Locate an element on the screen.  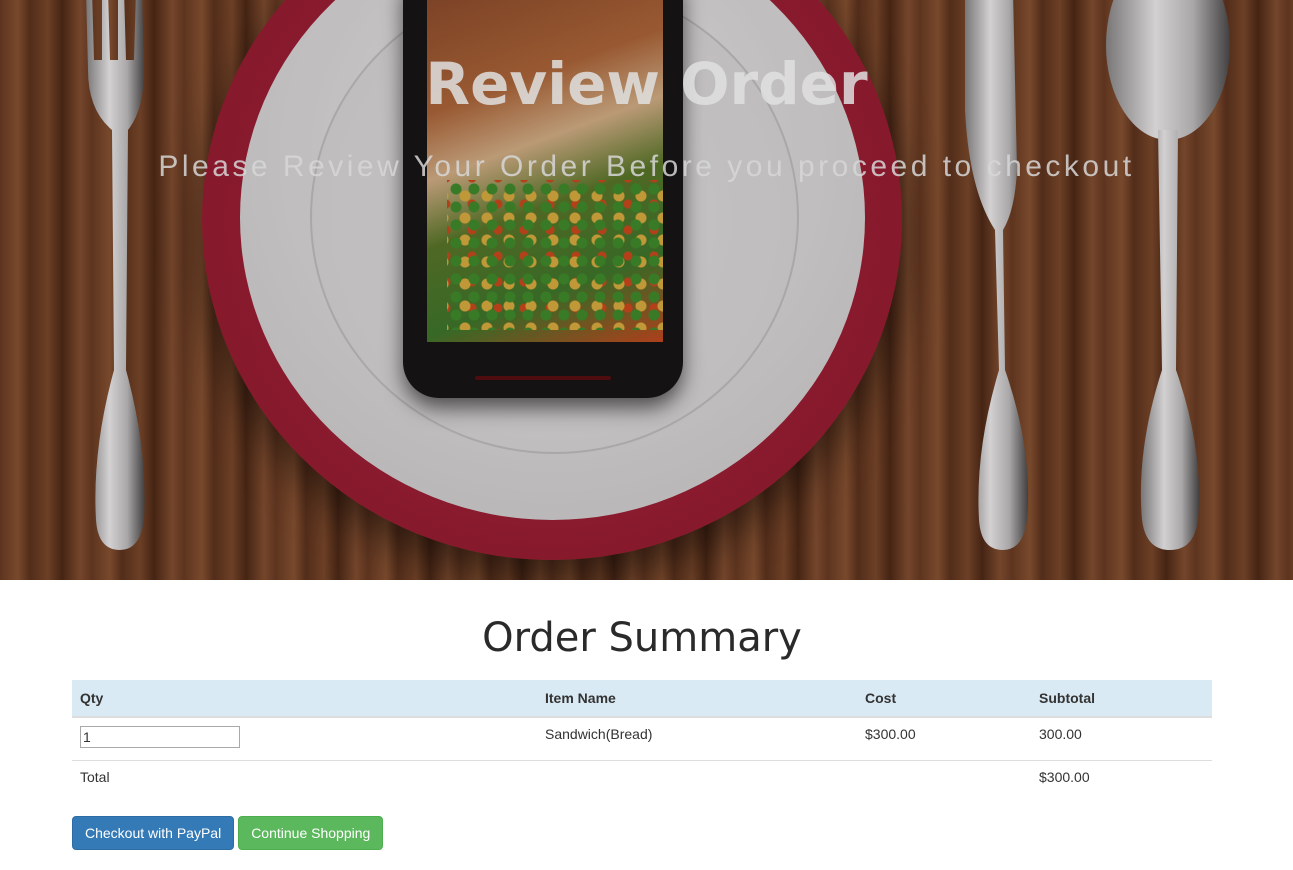
hero-title: Review Order is located at coordinates (646, 84).